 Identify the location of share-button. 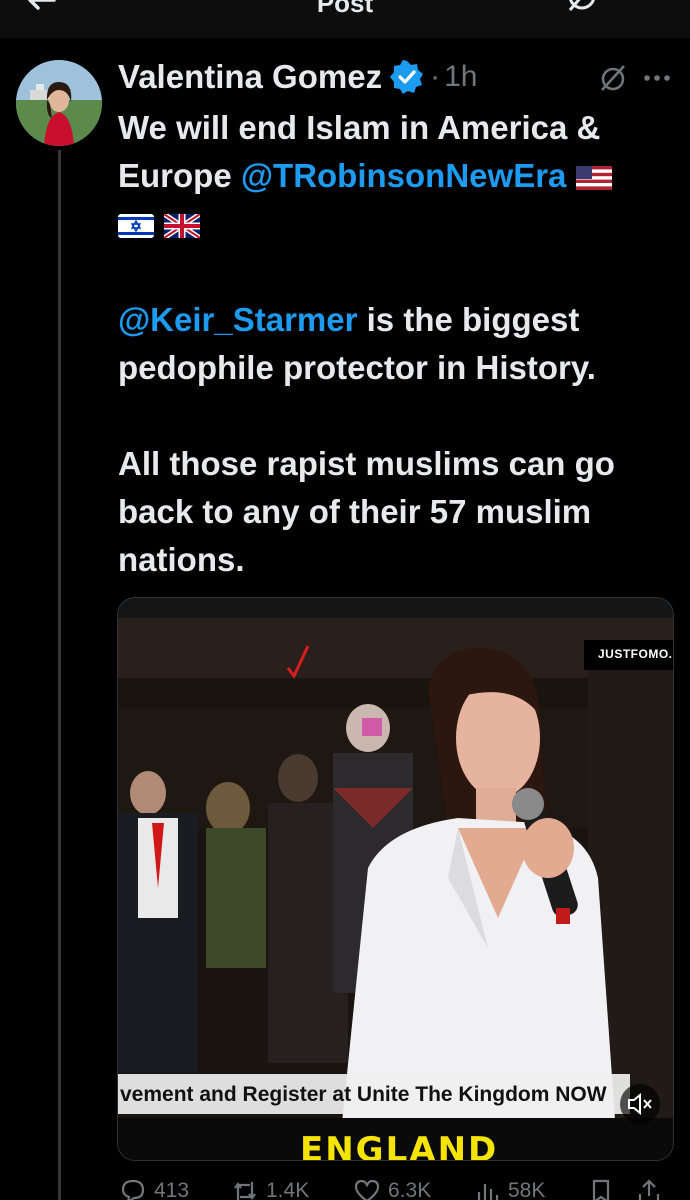
(652, 1188).